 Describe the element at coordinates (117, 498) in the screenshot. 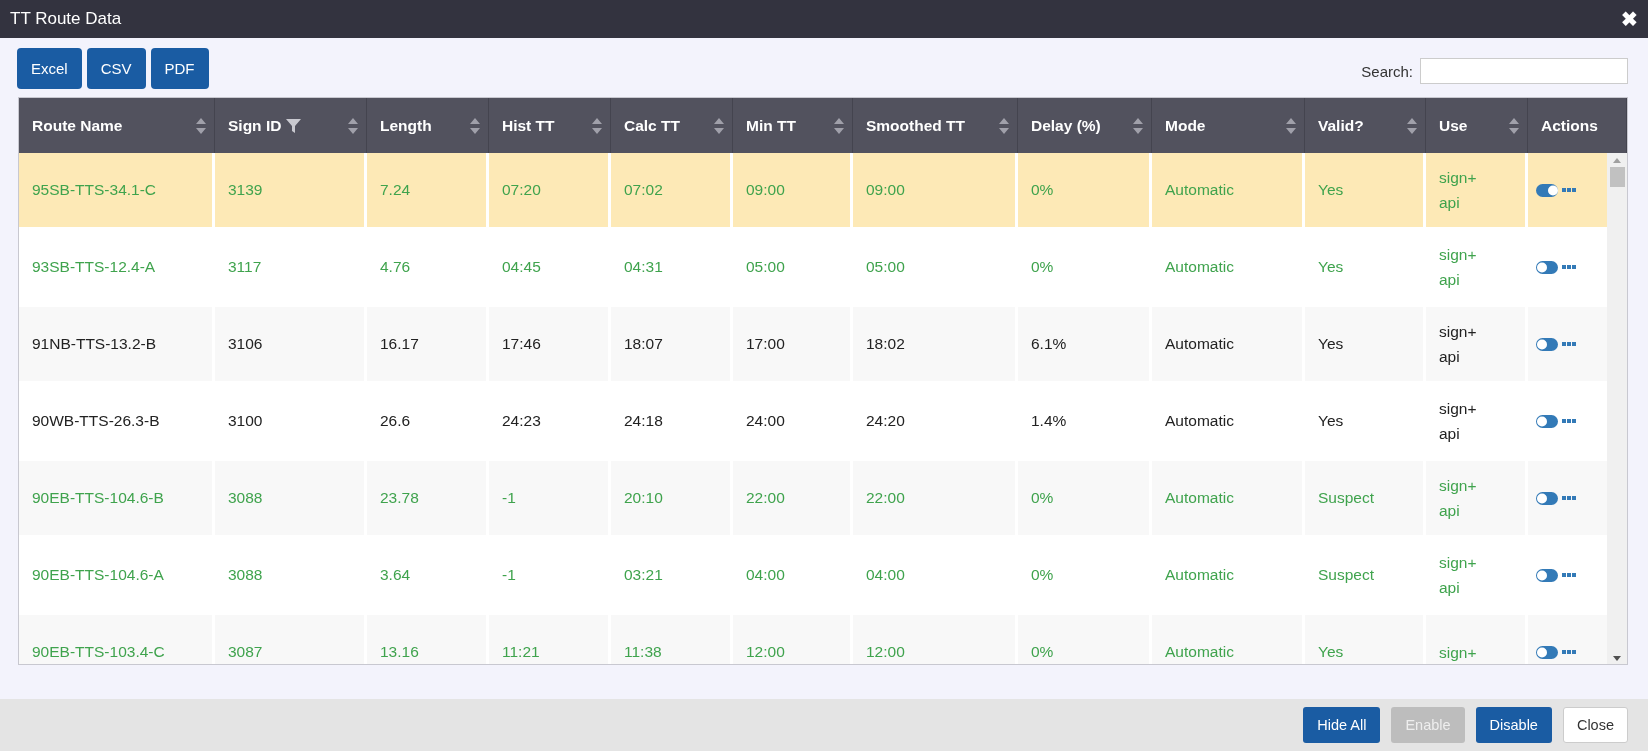

I see `table-cell: 90EB-TTS-104.6-B` at that location.